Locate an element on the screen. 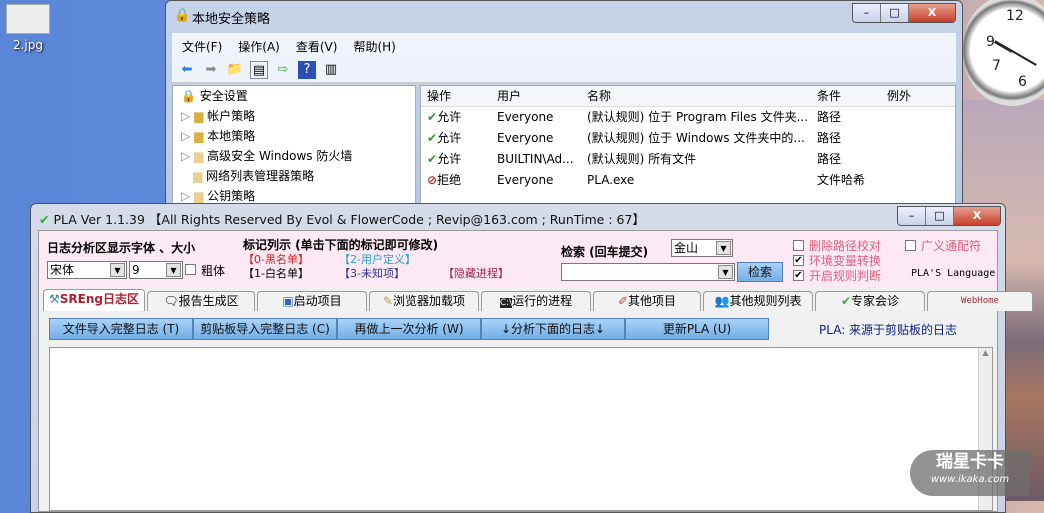 This screenshot has width=1044, height=513. image-thumbnail-icon is located at coordinates (28, 19).